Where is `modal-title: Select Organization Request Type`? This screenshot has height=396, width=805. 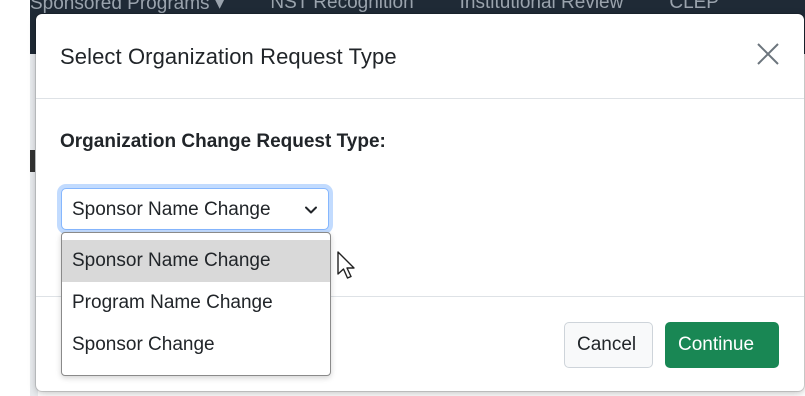 modal-title: Select Organization Request Type is located at coordinates (228, 56).